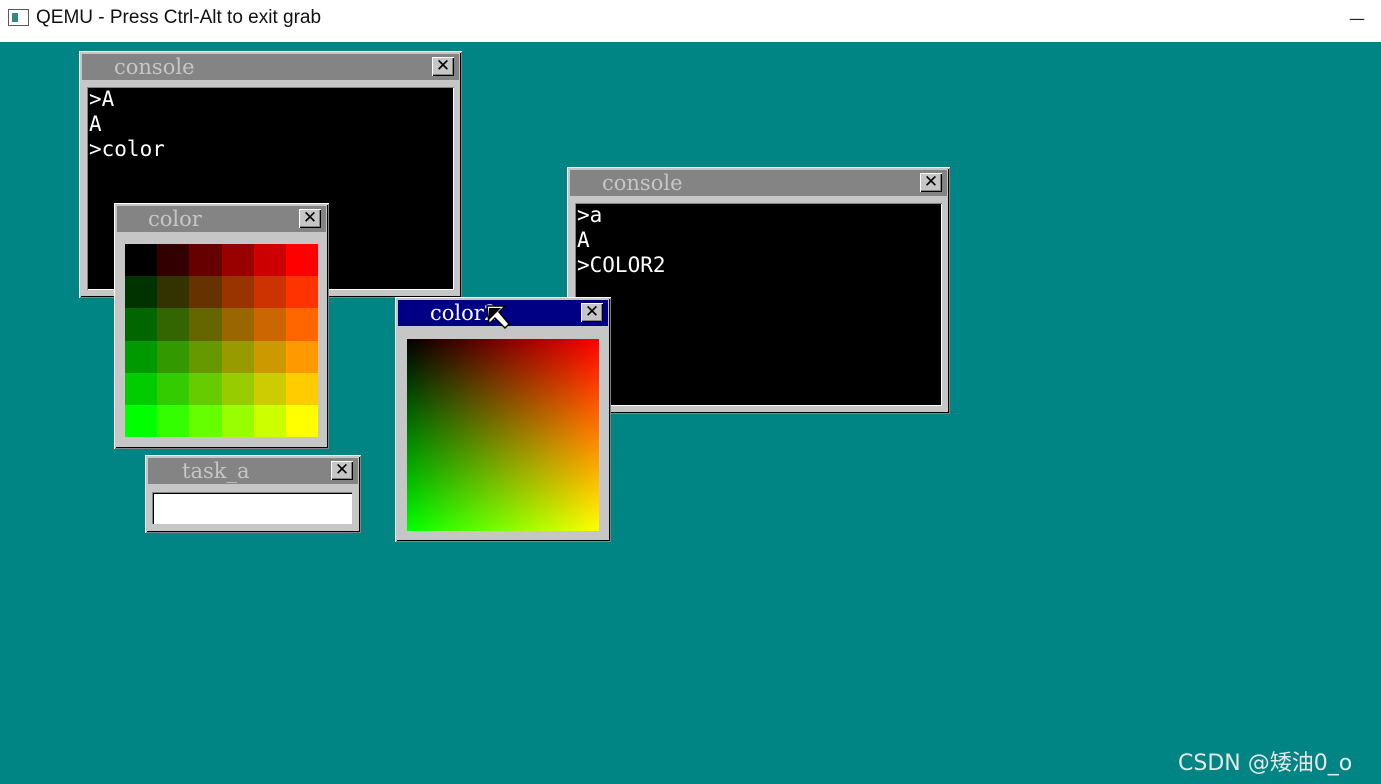 The height and width of the screenshot is (784, 1381). Describe the element at coordinates (583, 240) in the screenshot. I see `console-2-line-2: A` at that location.